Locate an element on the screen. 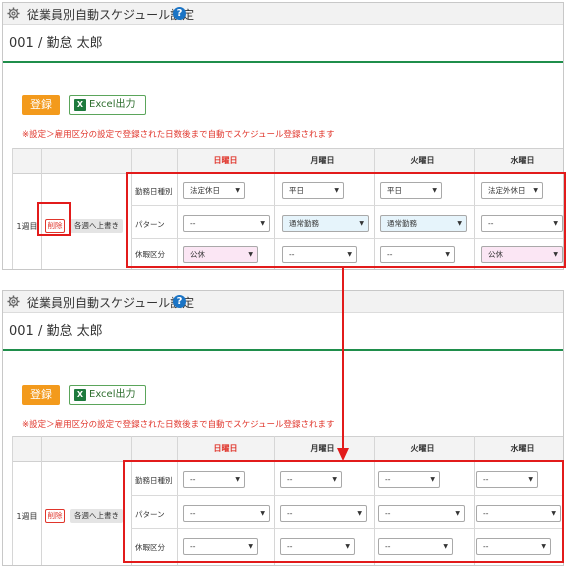  highlight-grid-before is located at coordinates (346, 220).